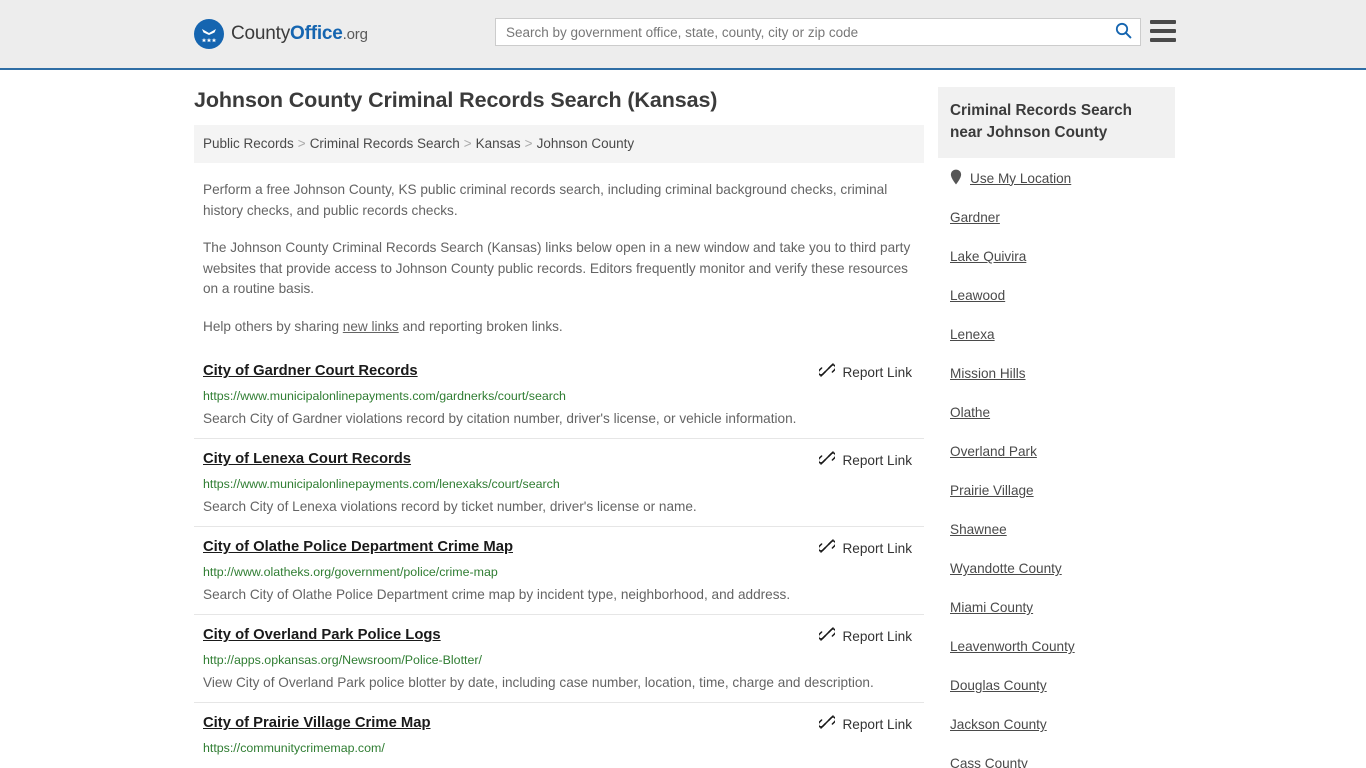 This screenshot has height=768, width=1366. I want to click on search-bar, so click(818, 32).